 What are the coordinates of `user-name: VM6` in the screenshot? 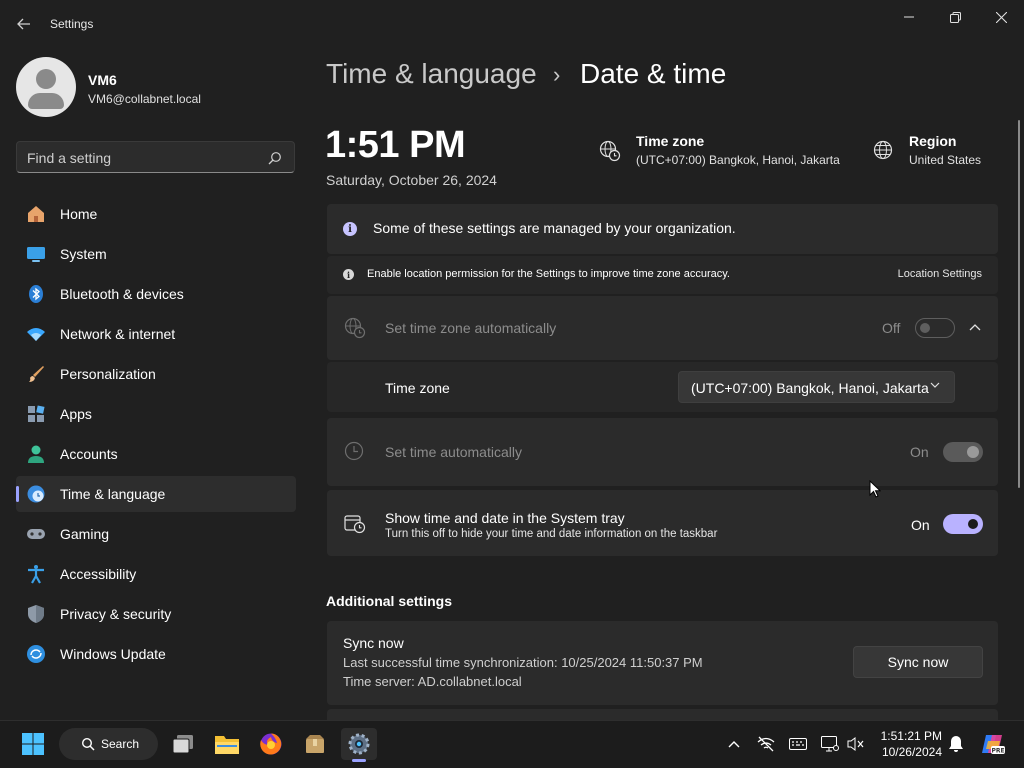 It's located at (102, 80).